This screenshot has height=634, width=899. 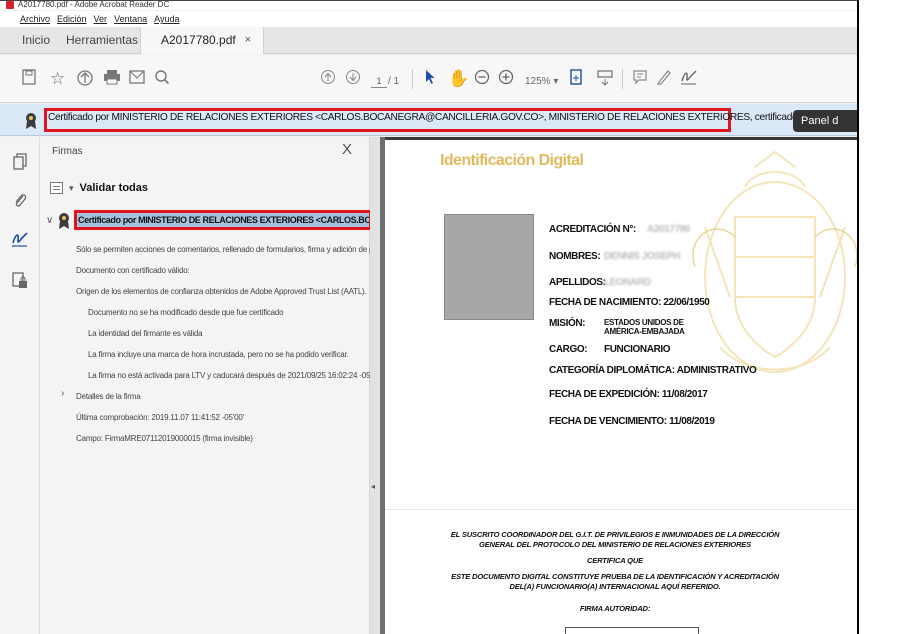 What do you see at coordinates (538, 81) in the screenshot?
I see `zoom-value: 125%` at bounding box center [538, 81].